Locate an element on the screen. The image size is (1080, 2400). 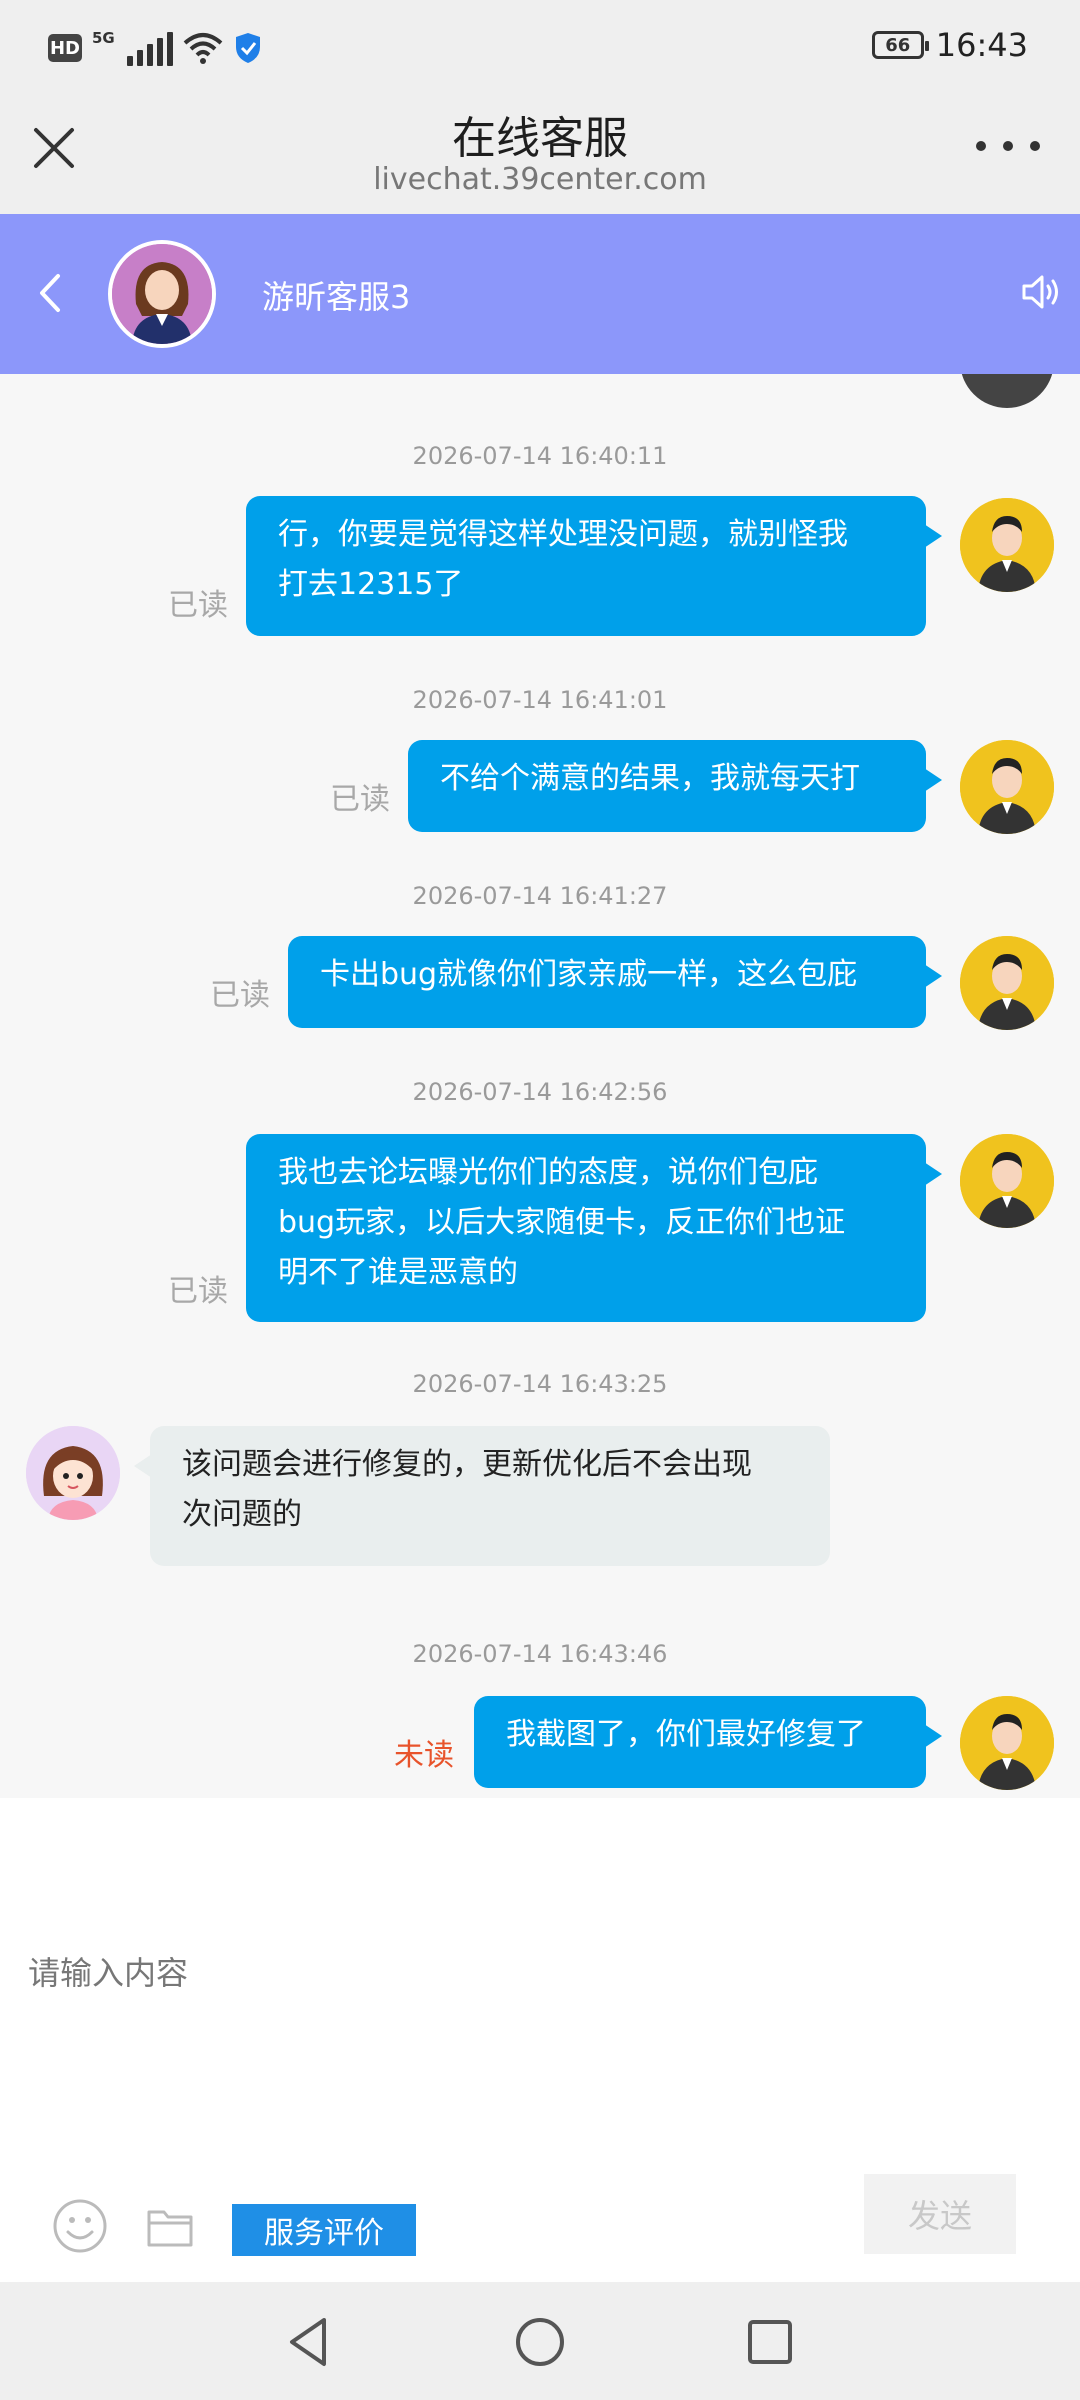
system-nav-bar is located at coordinates (540, 2341).